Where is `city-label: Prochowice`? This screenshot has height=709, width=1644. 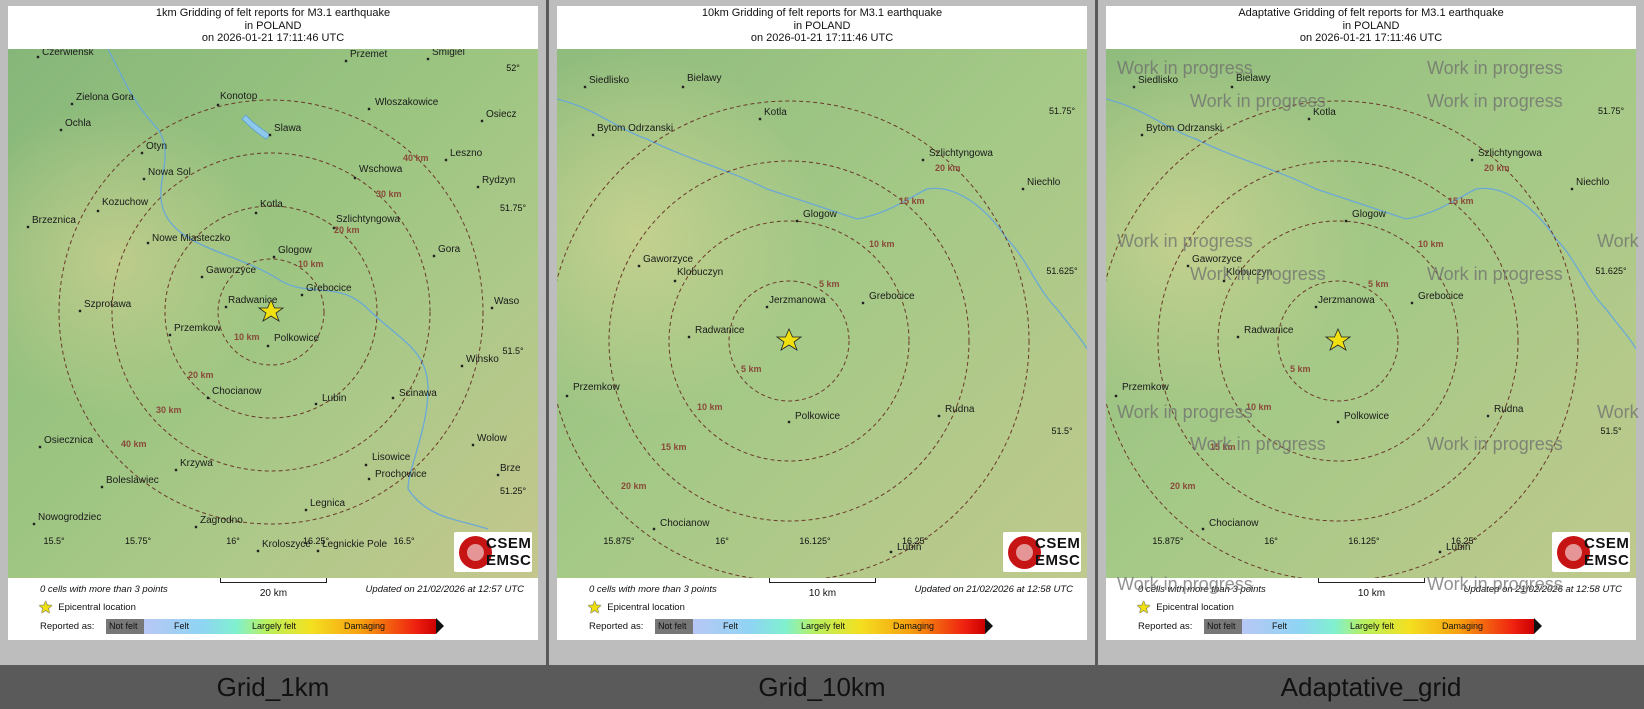 city-label: Prochowice is located at coordinates (401, 474).